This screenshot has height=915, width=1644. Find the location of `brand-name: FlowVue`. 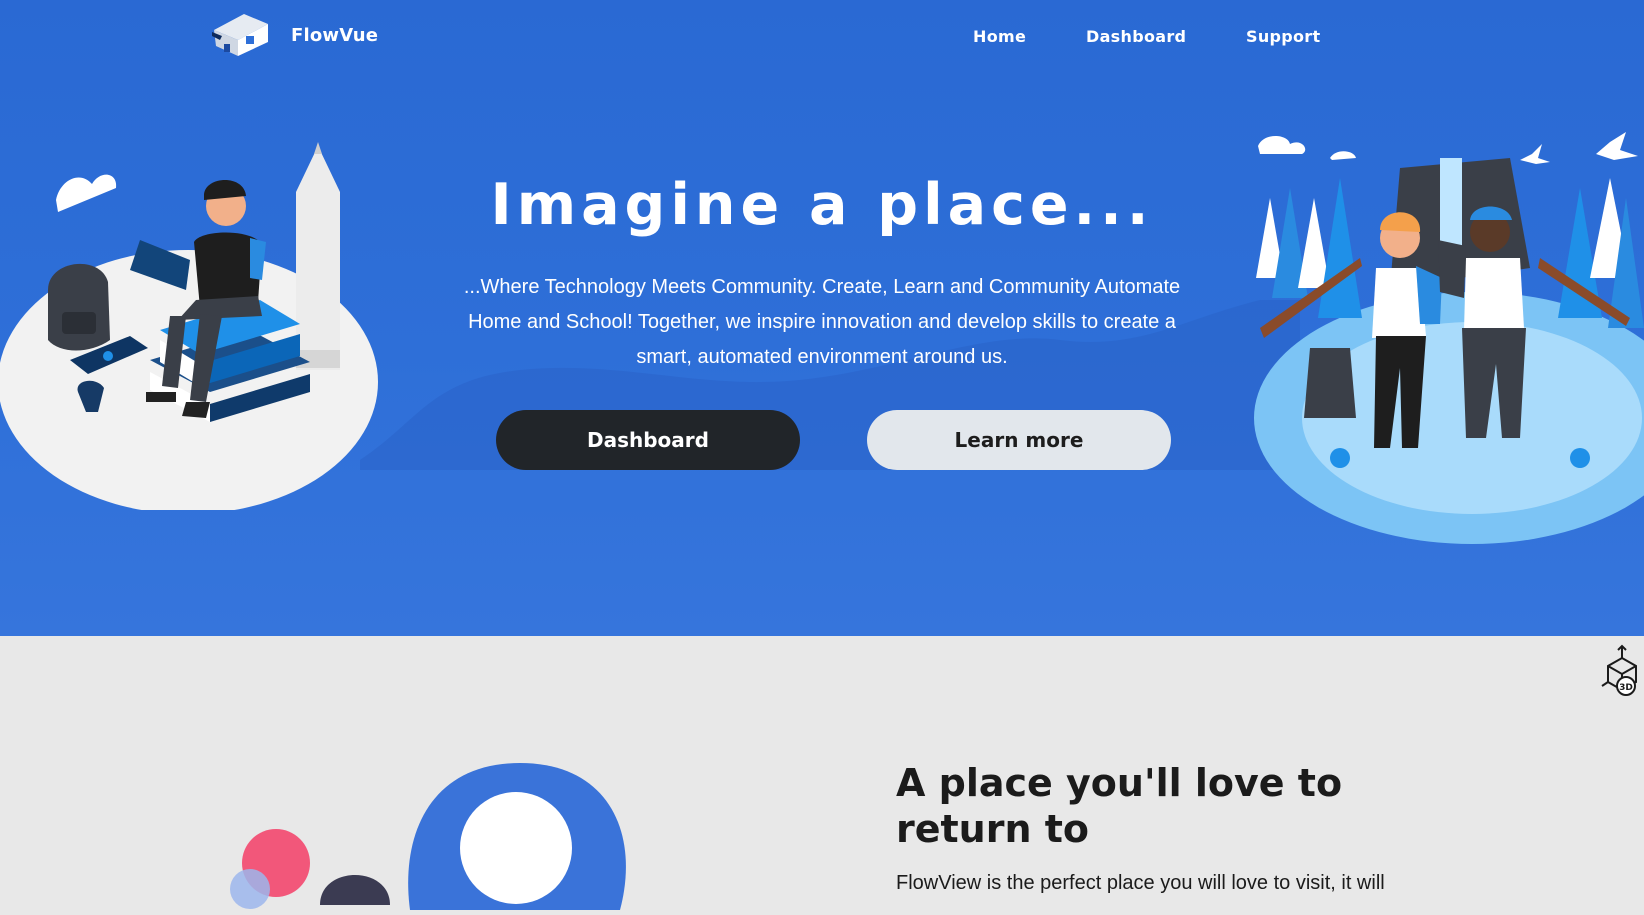

brand-name: FlowVue is located at coordinates (334, 35).